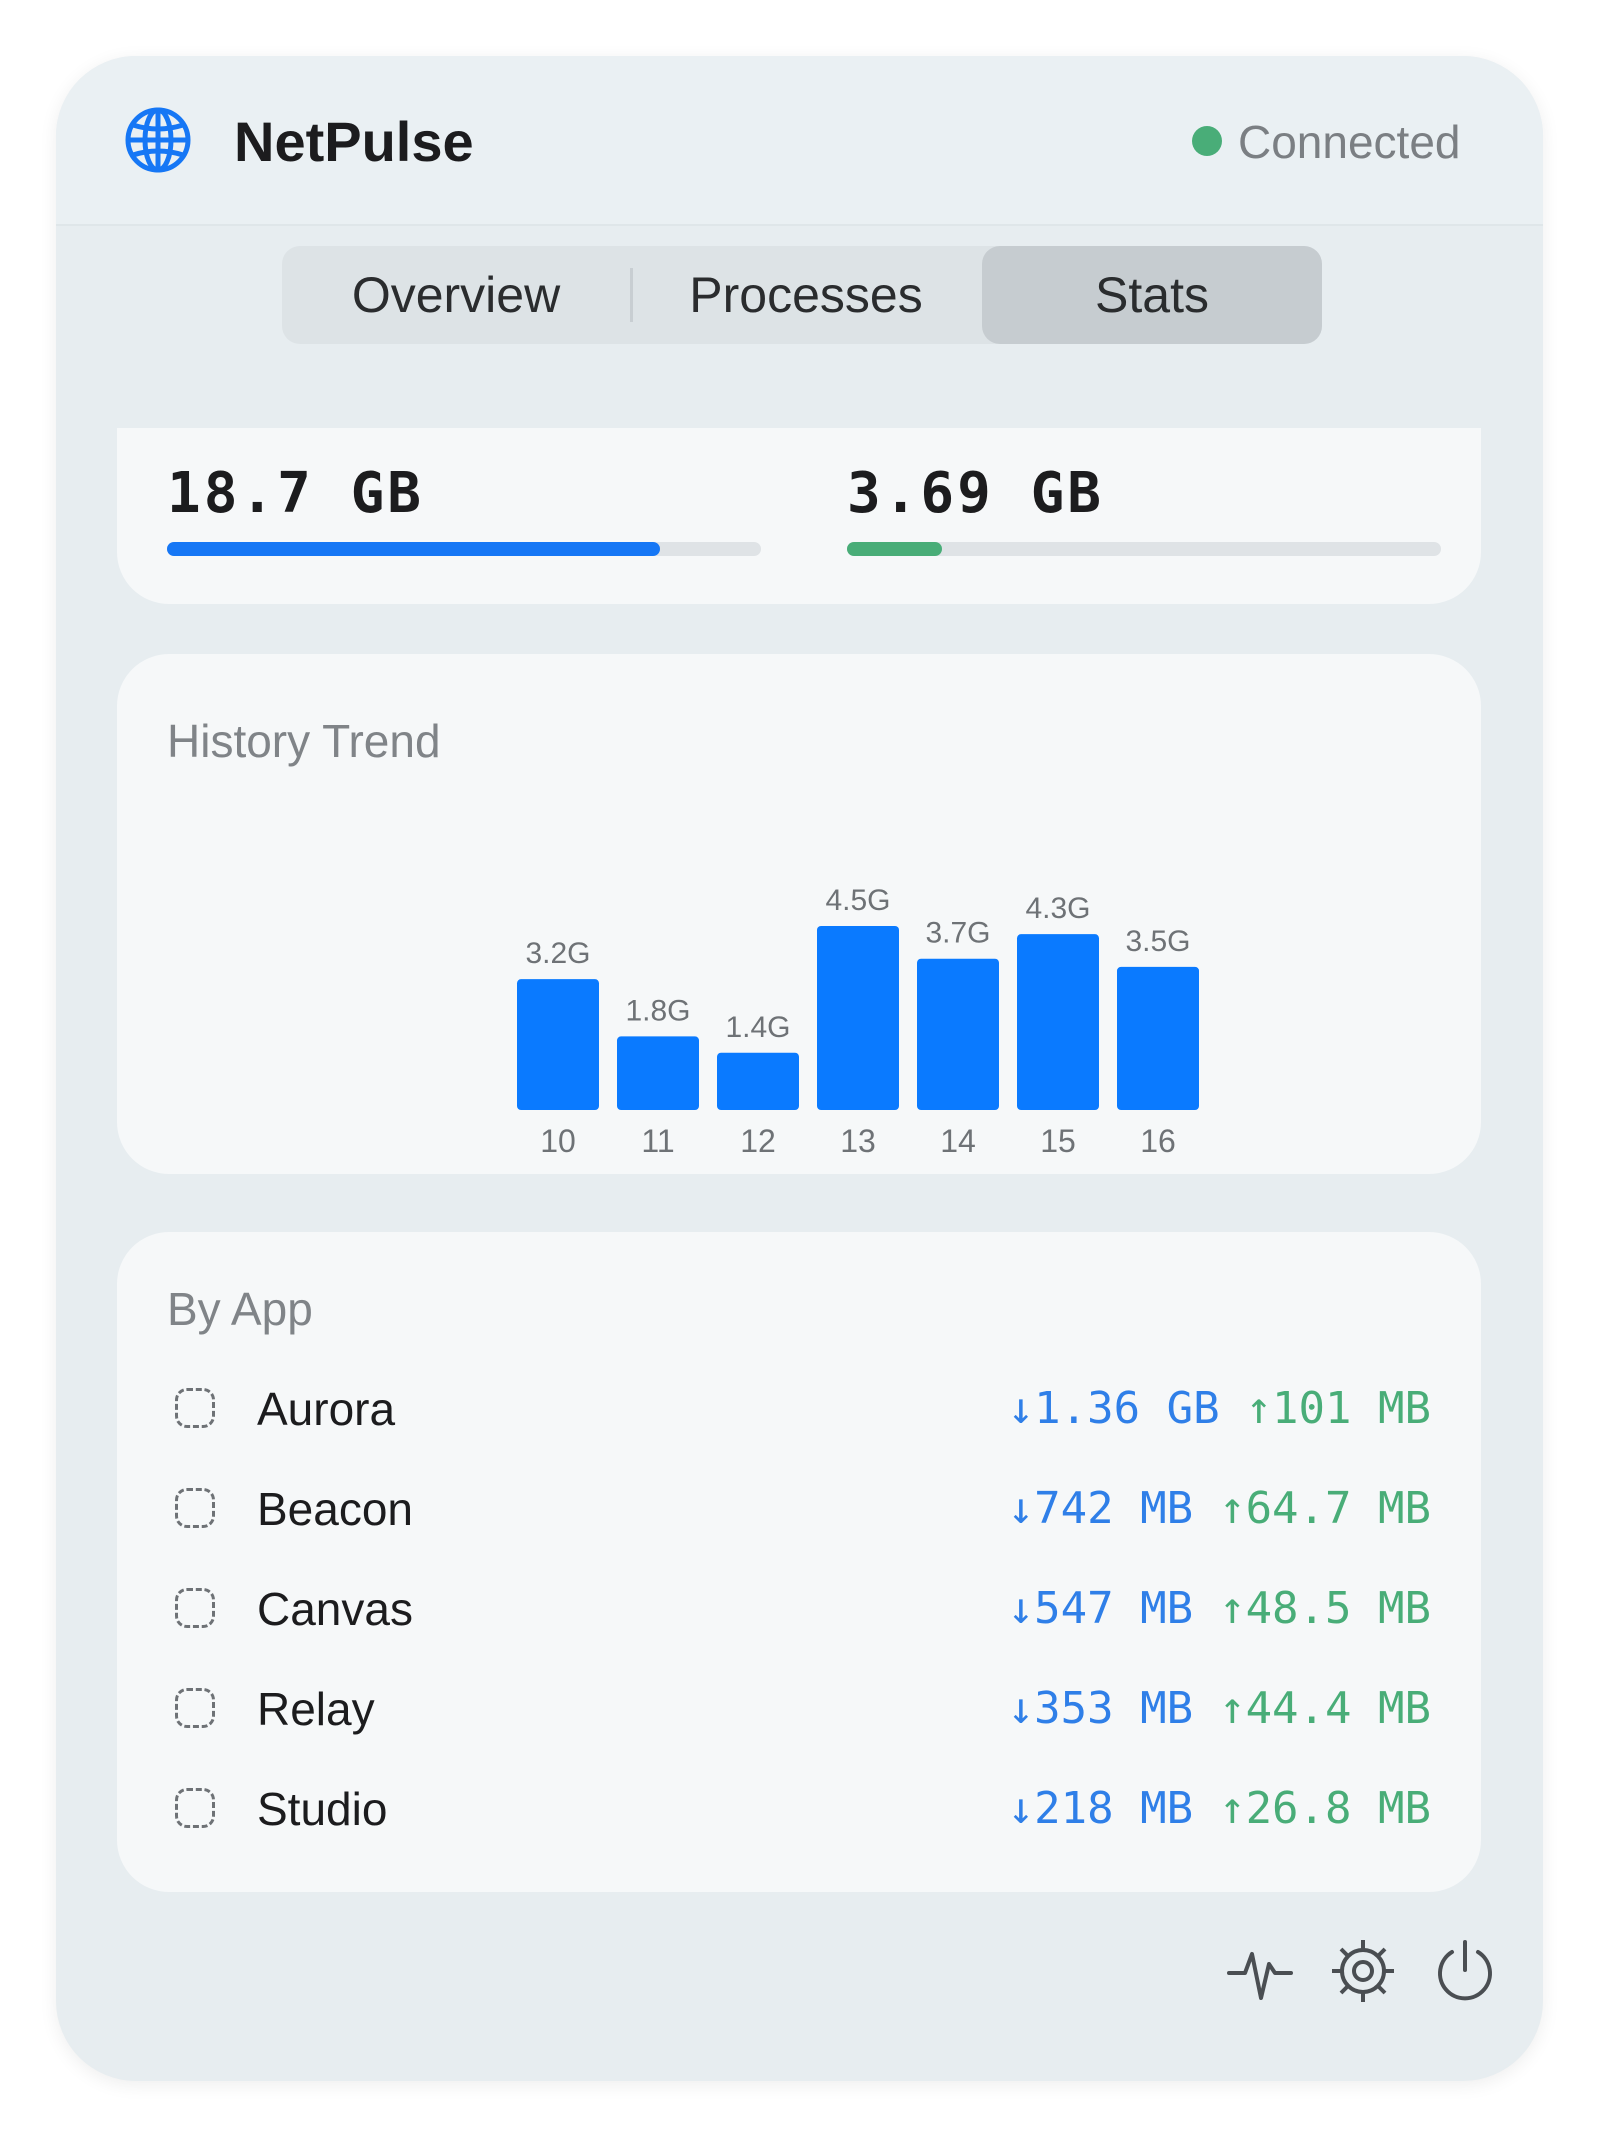  I want to click on trend-bar-value-label: 3.2G, so click(557, 953).